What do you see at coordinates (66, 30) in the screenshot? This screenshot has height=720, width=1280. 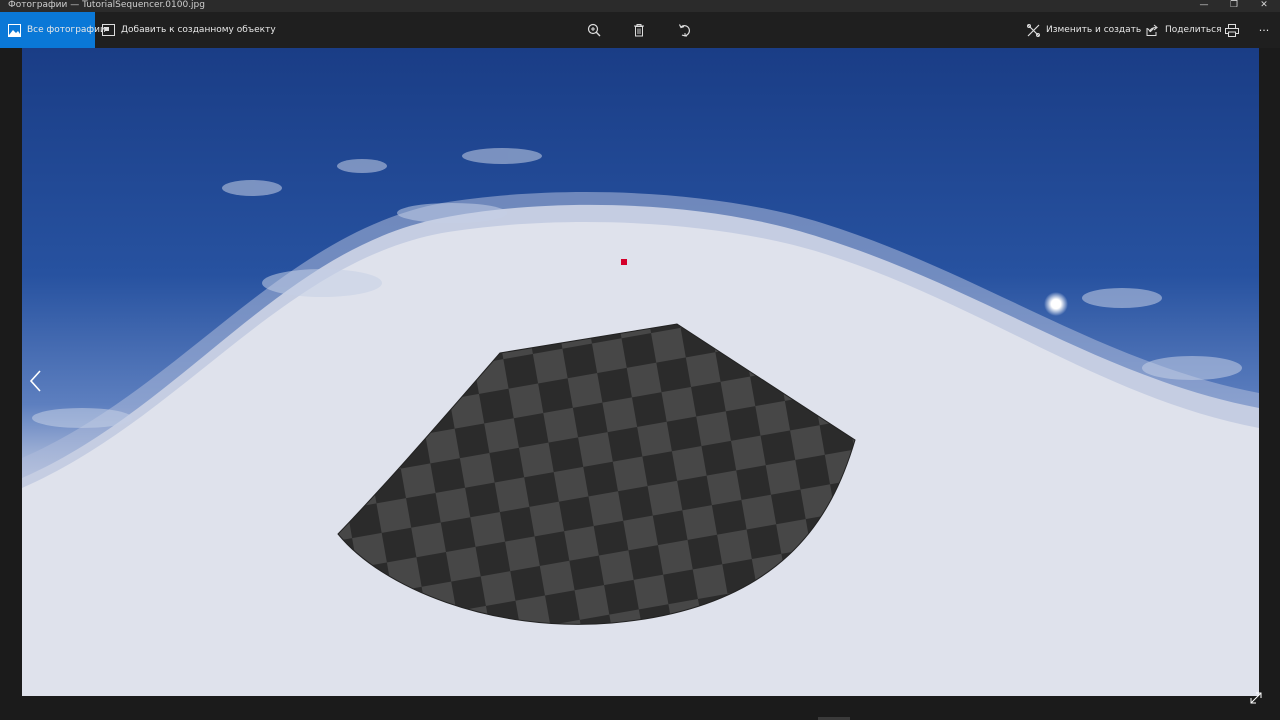 I see `all-photos-label: Все фотографии` at bounding box center [66, 30].